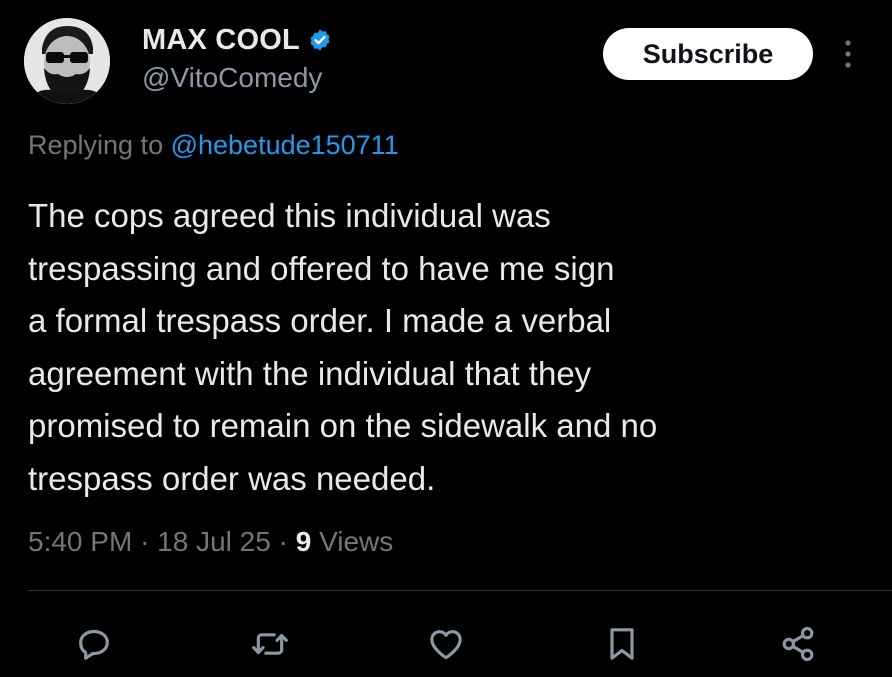 This screenshot has width=892, height=677. What do you see at coordinates (310, 373) in the screenshot?
I see `tweet-text-line: agreement with the individual that they` at bounding box center [310, 373].